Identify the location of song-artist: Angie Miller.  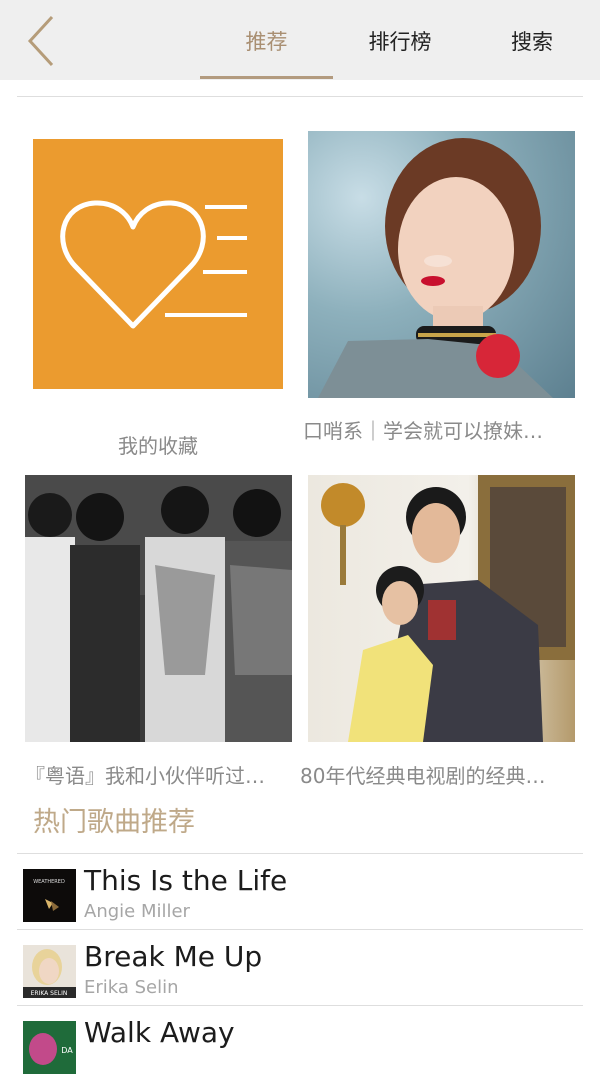
(137, 911).